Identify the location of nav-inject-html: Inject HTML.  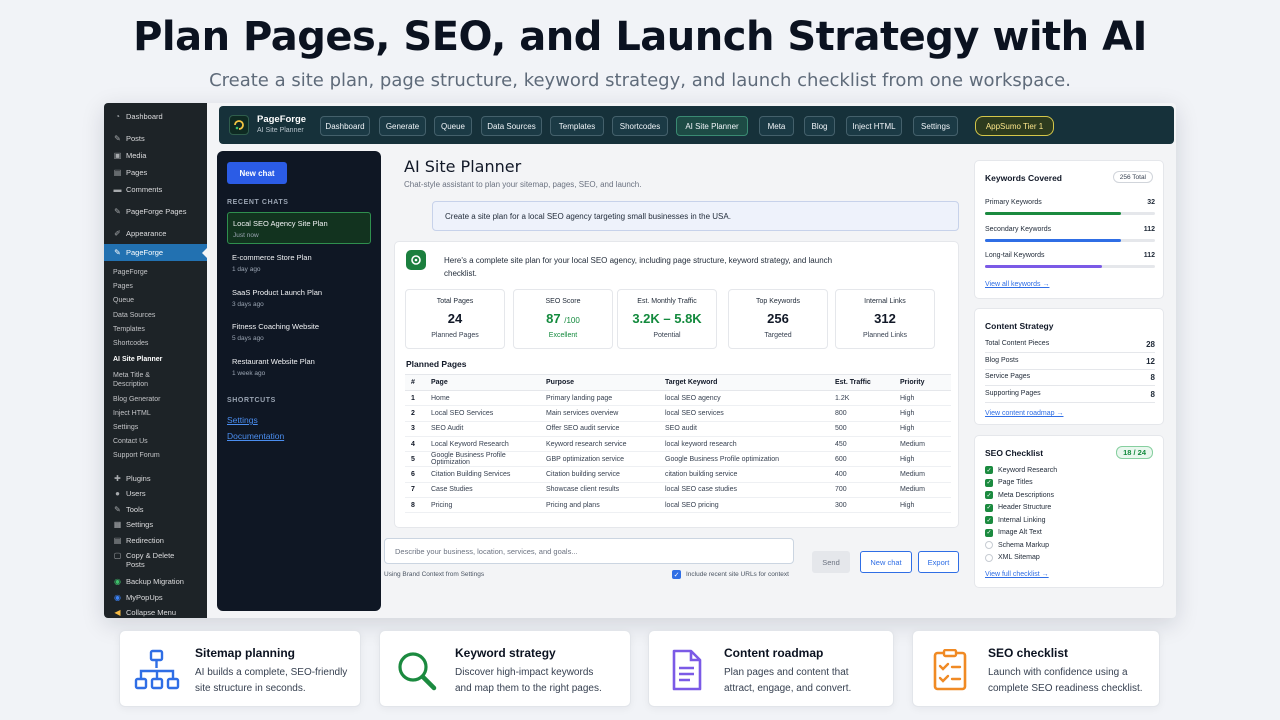
(874, 126).